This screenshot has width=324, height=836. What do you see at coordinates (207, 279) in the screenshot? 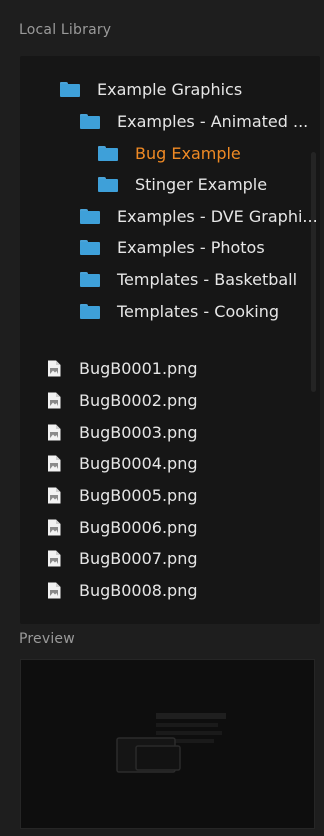
I see `tree-item-label: Templates - Basketball` at bounding box center [207, 279].